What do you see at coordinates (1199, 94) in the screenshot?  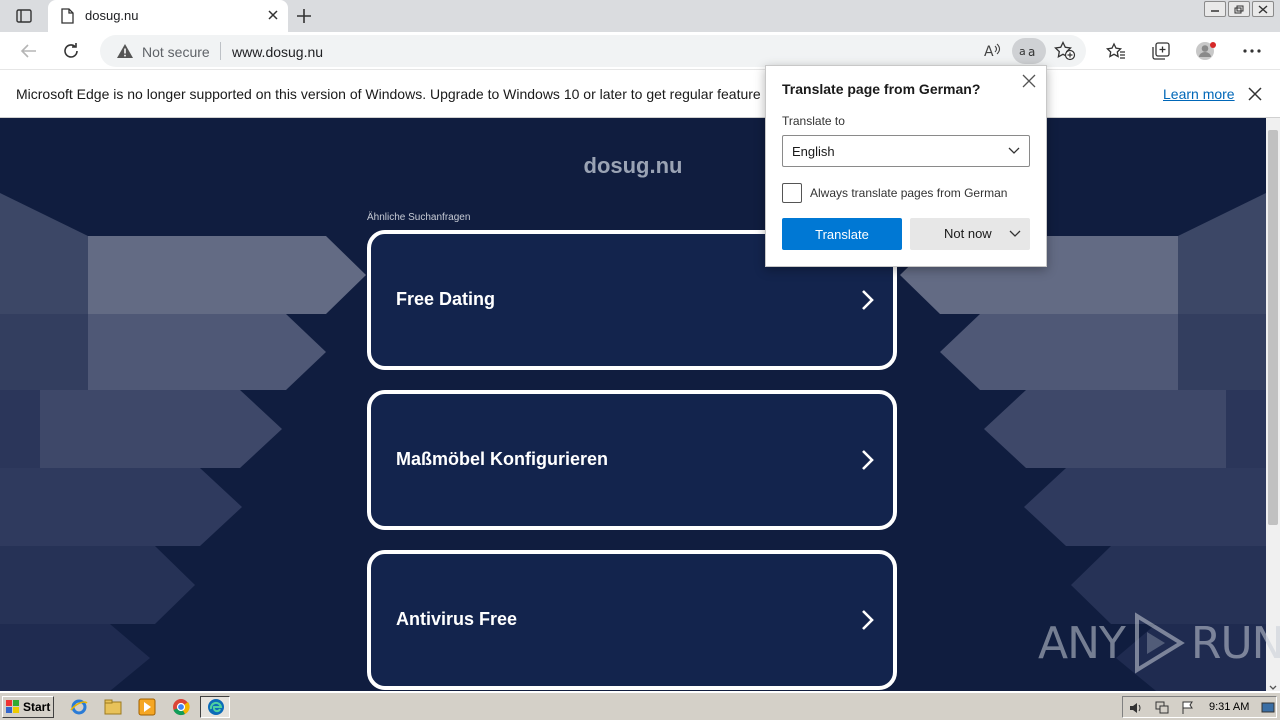 I see `learn-more-link: Learn more` at bounding box center [1199, 94].